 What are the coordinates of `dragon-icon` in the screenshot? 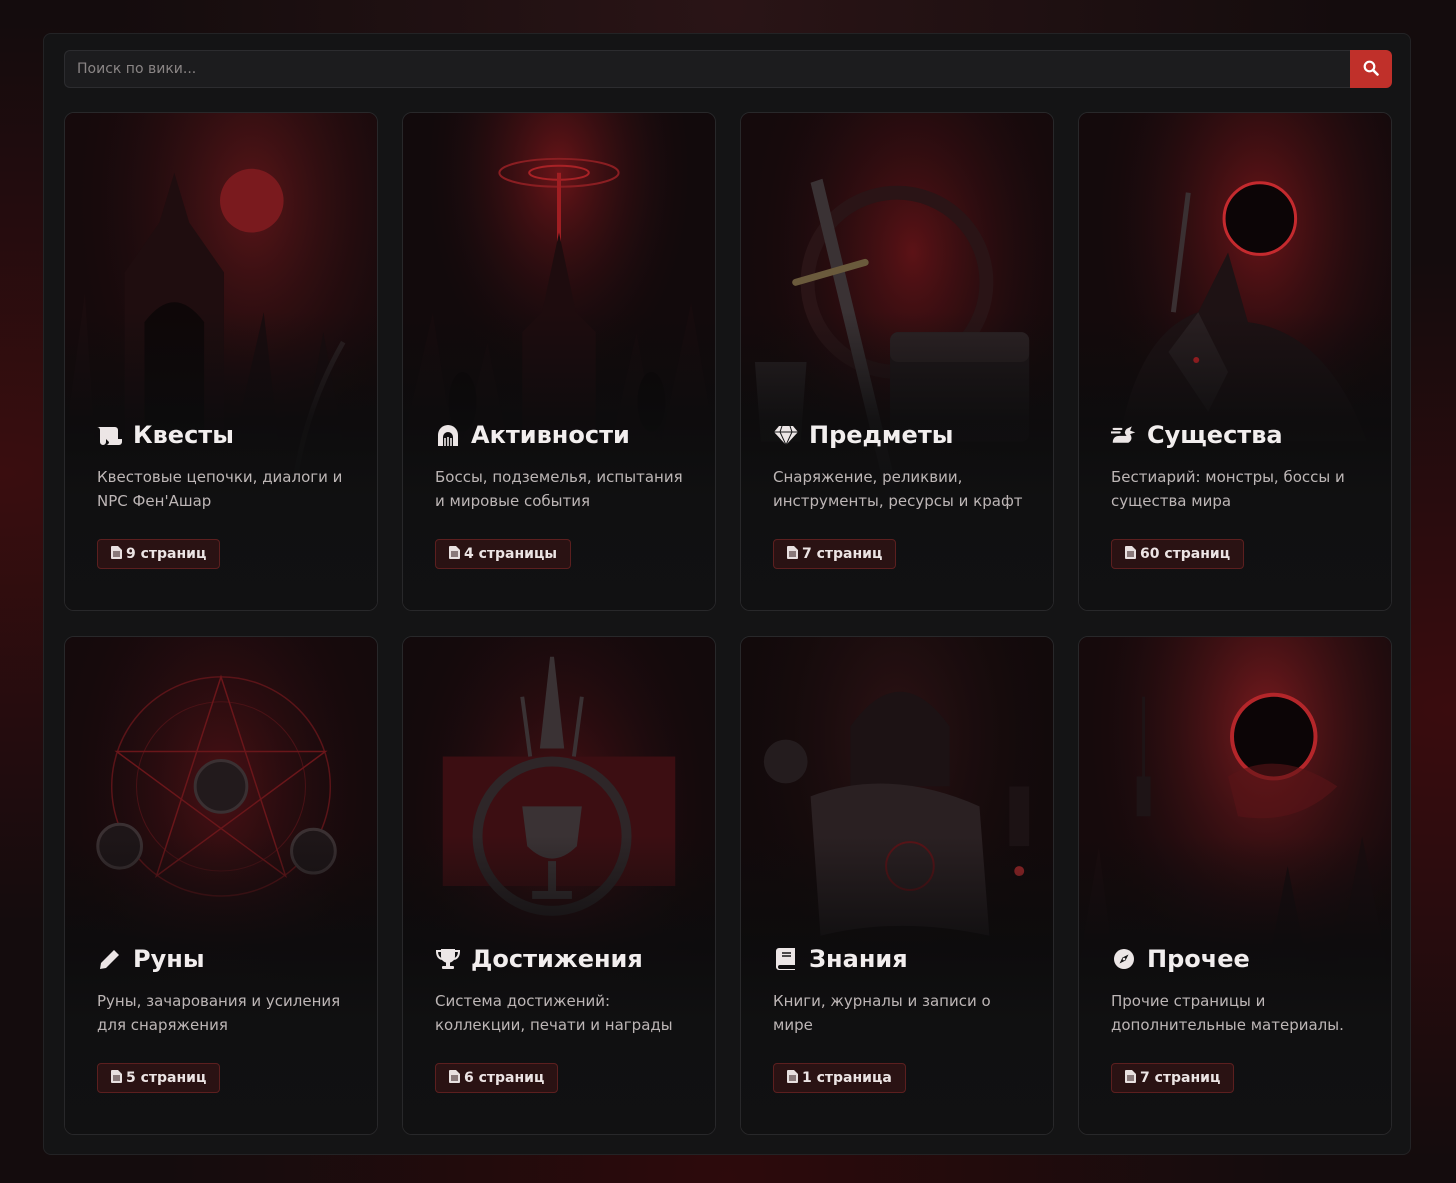 It's located at (1124, 435).